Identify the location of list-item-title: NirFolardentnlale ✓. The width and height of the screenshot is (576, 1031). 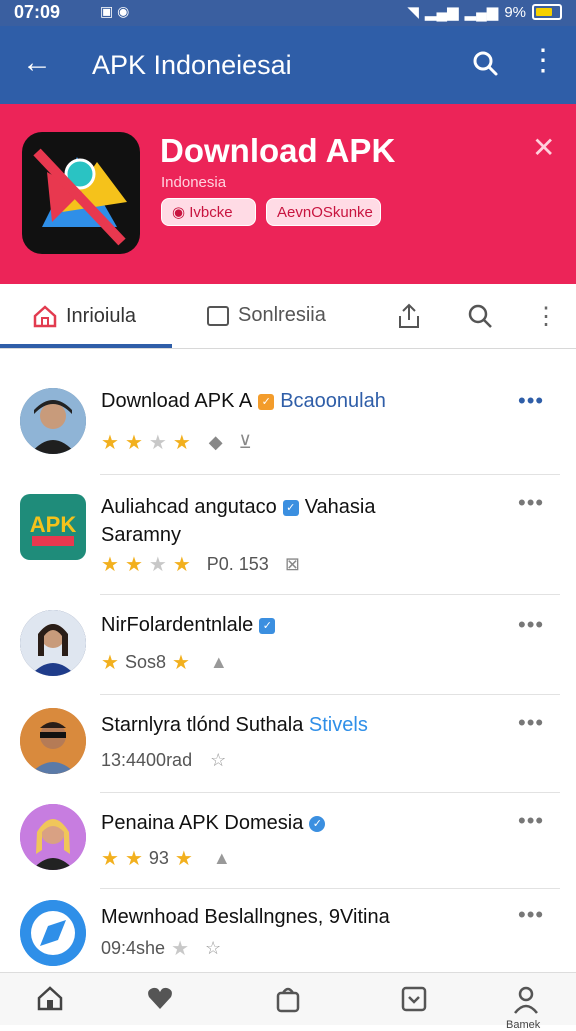
(191, 625).